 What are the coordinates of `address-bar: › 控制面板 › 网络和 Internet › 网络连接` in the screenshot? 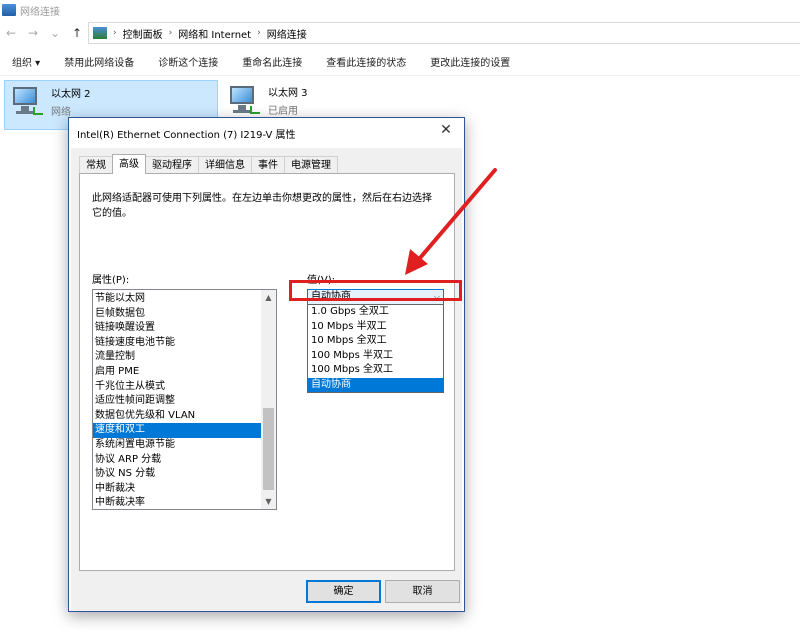 It's located at (444, 33).